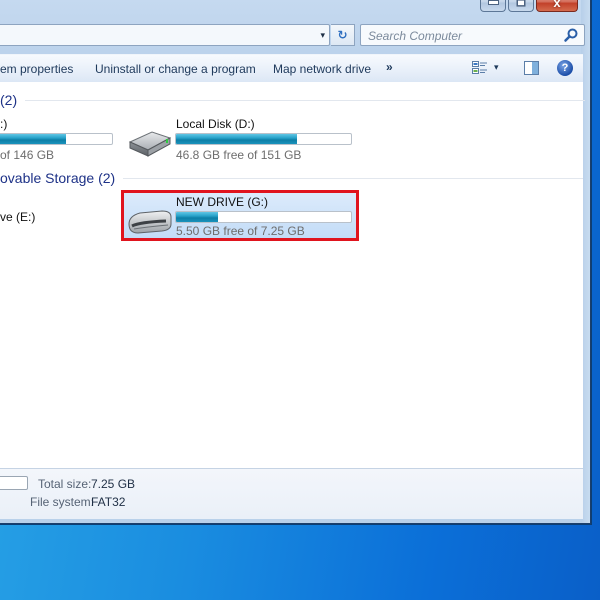 The height and width of the screenshot is (600, 600). What do you see at coordinates (150, 144) in the screenshot?
I see `hard-disk-icon` at bounding box center [150, 144].